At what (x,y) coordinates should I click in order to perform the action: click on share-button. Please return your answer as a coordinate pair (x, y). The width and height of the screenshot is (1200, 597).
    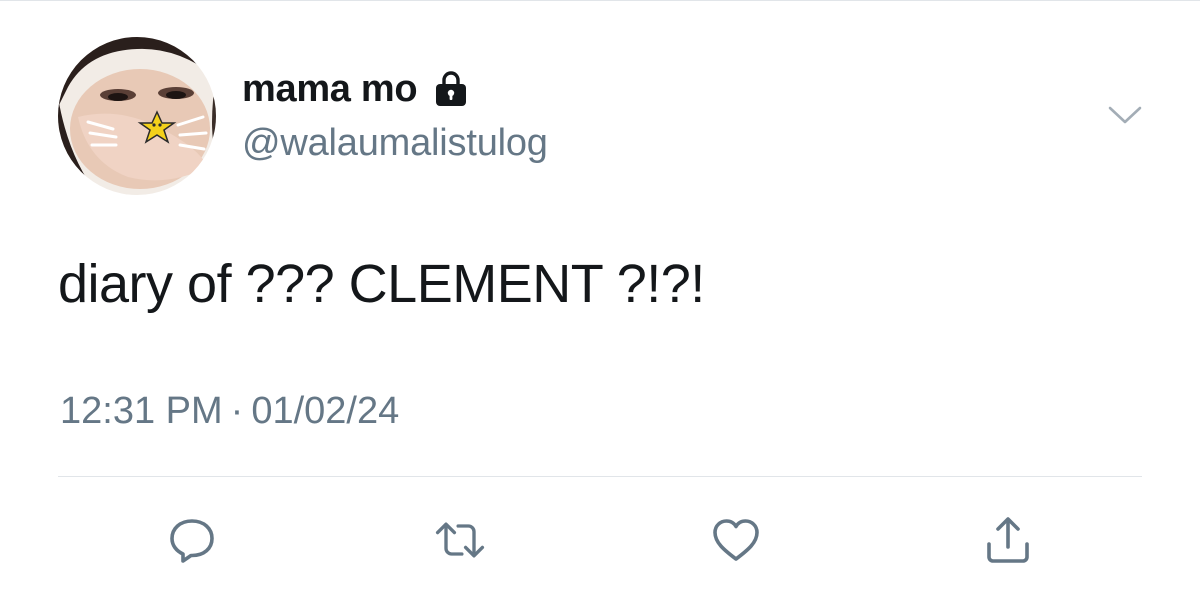
    Looking at the image, I should click on (1008, 540).